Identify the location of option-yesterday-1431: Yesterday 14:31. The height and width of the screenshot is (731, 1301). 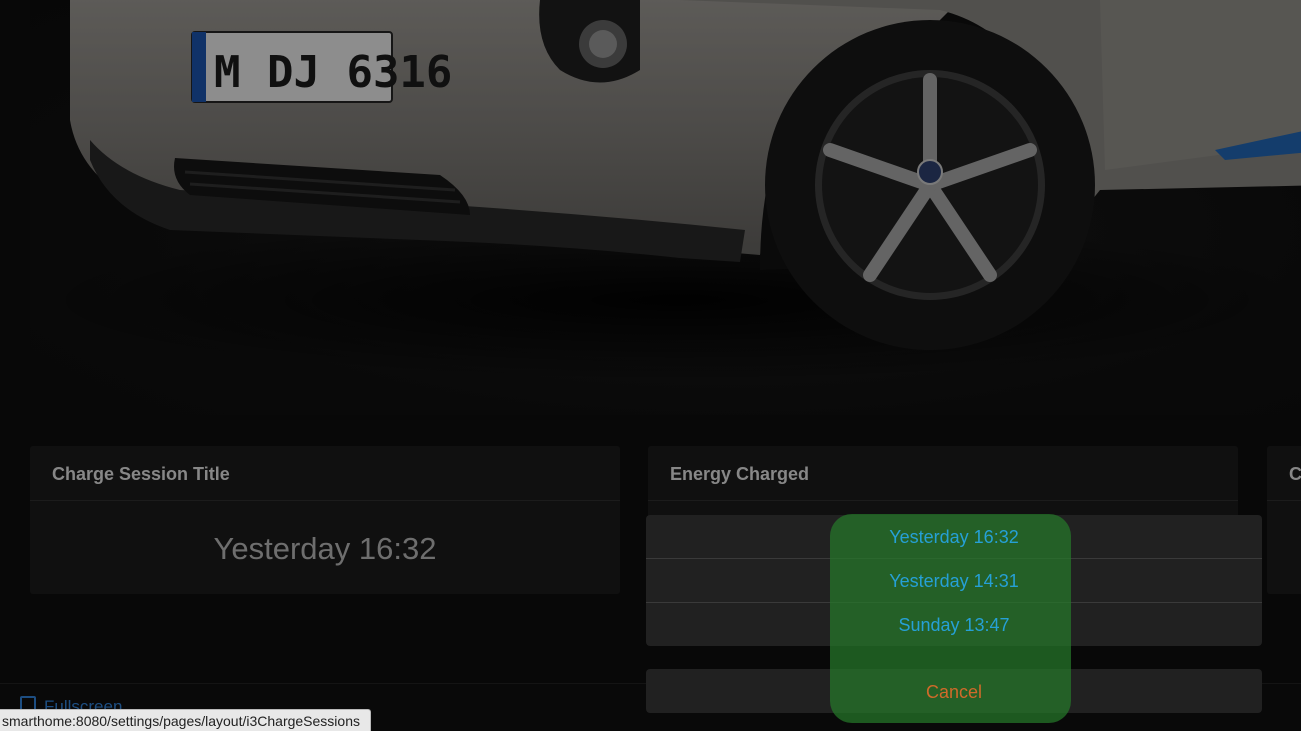
(954, 581).